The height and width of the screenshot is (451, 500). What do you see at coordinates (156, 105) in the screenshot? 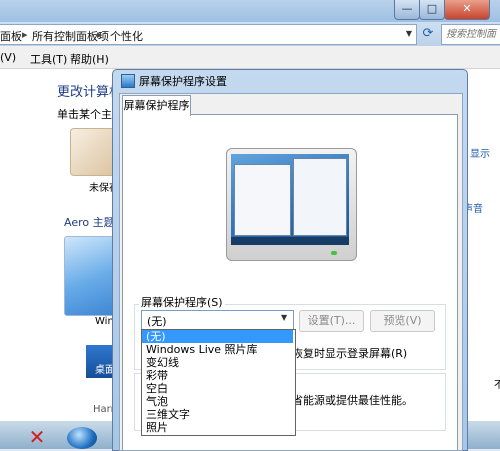
I see `tab-screensaver: 屏幕保护程序` at bounding box center [156, 105].